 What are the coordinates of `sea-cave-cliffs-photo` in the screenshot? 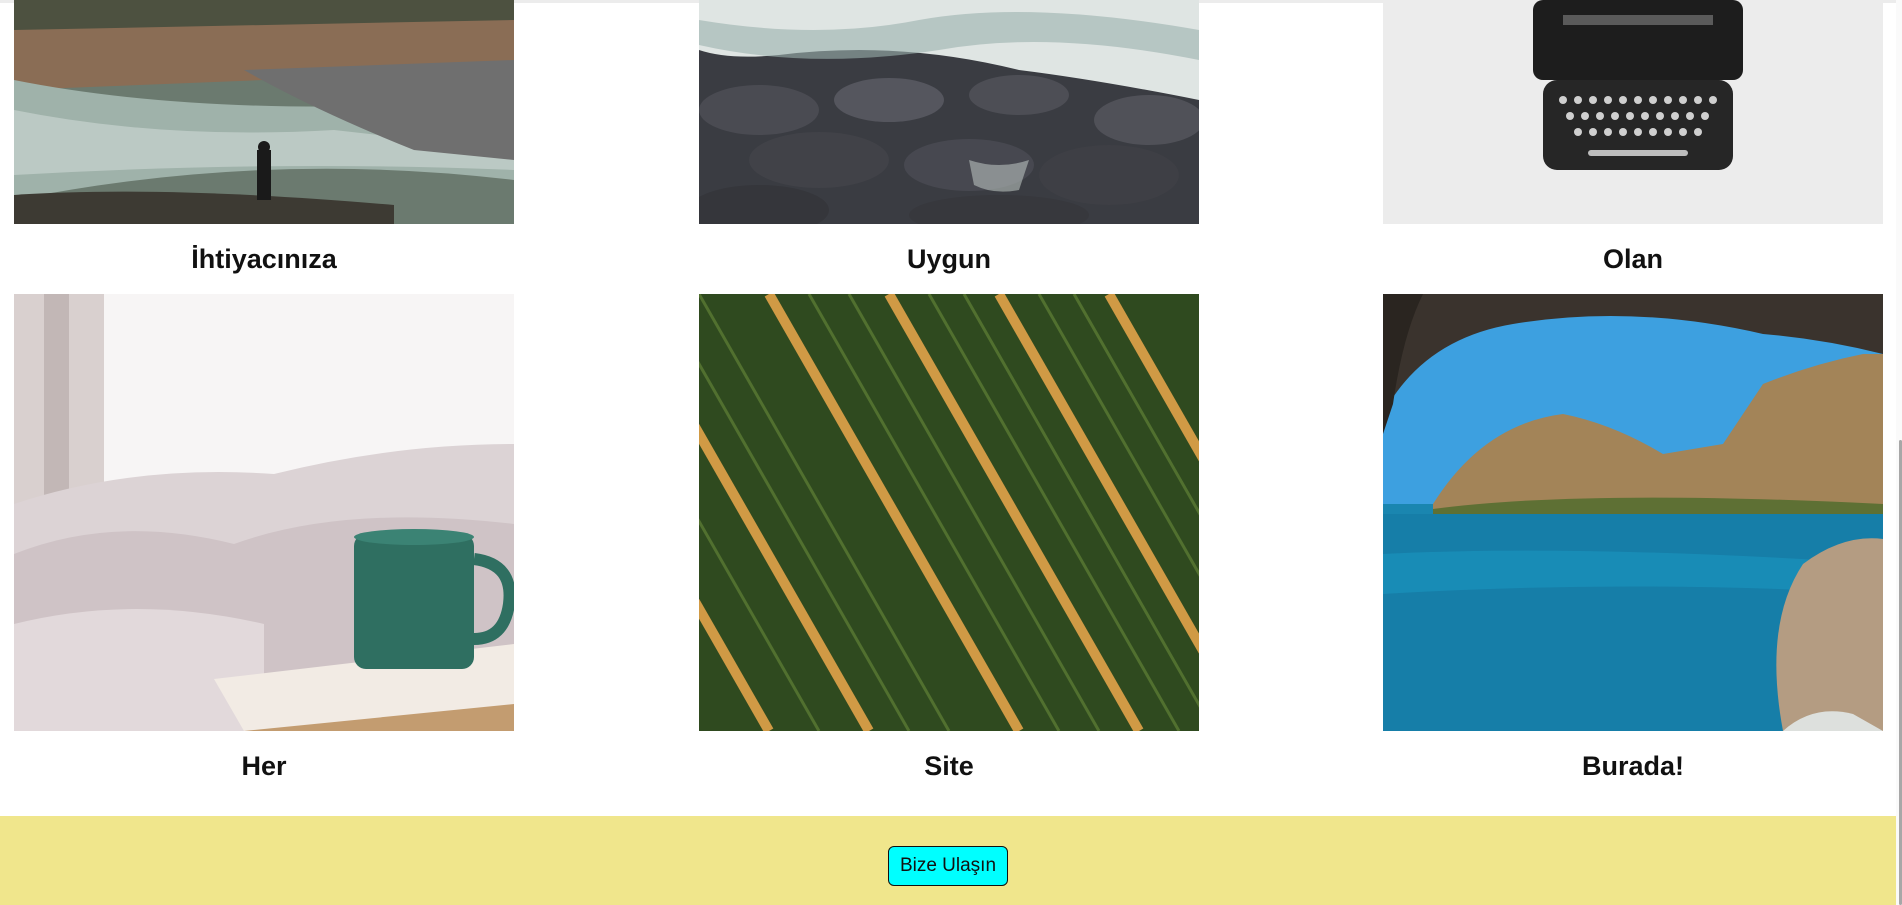 It's located at (1633, 512).